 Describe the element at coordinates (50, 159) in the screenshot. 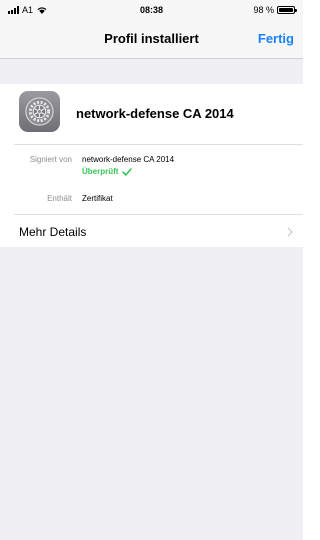

I see `signed-by-label: Signiert von` at that location.